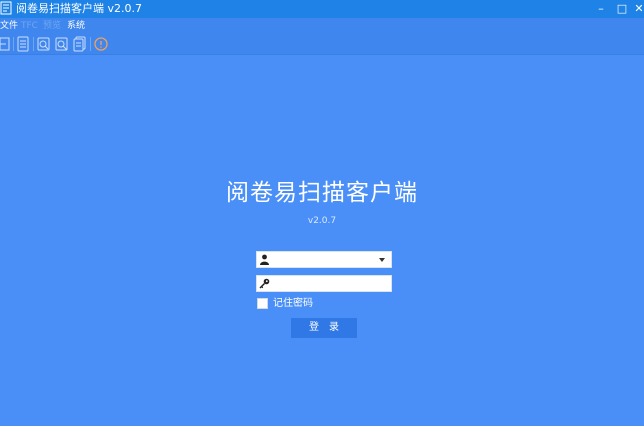 The width and height of the screenshot is (644, 426). I want to click on menu-file: 文件, so click(9, 26).